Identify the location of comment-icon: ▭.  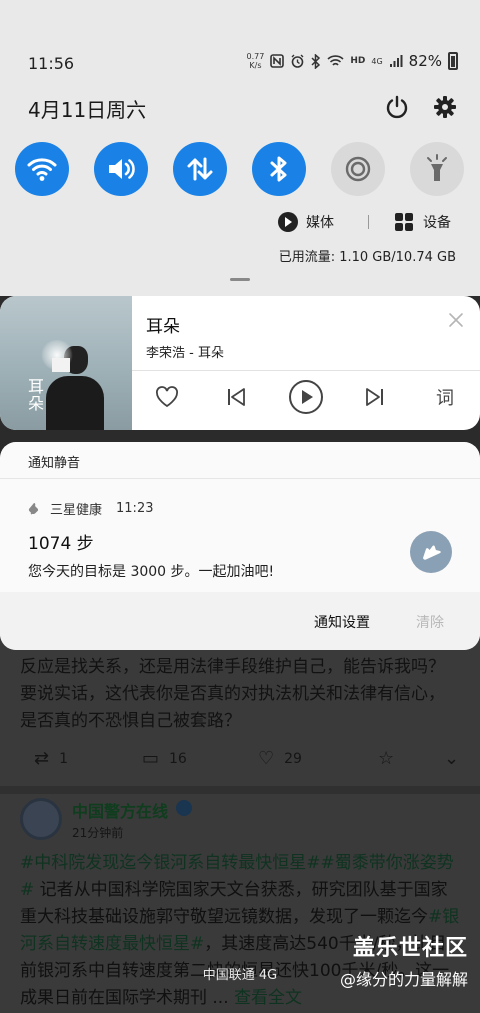
(151, 758).